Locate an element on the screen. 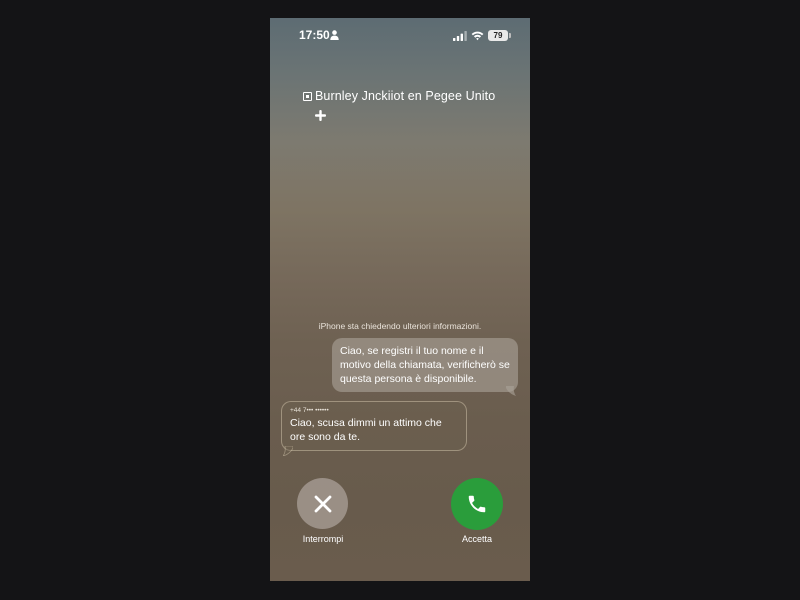  caller-number: +44 7••• •••••• is located at coordinates (309, 410).